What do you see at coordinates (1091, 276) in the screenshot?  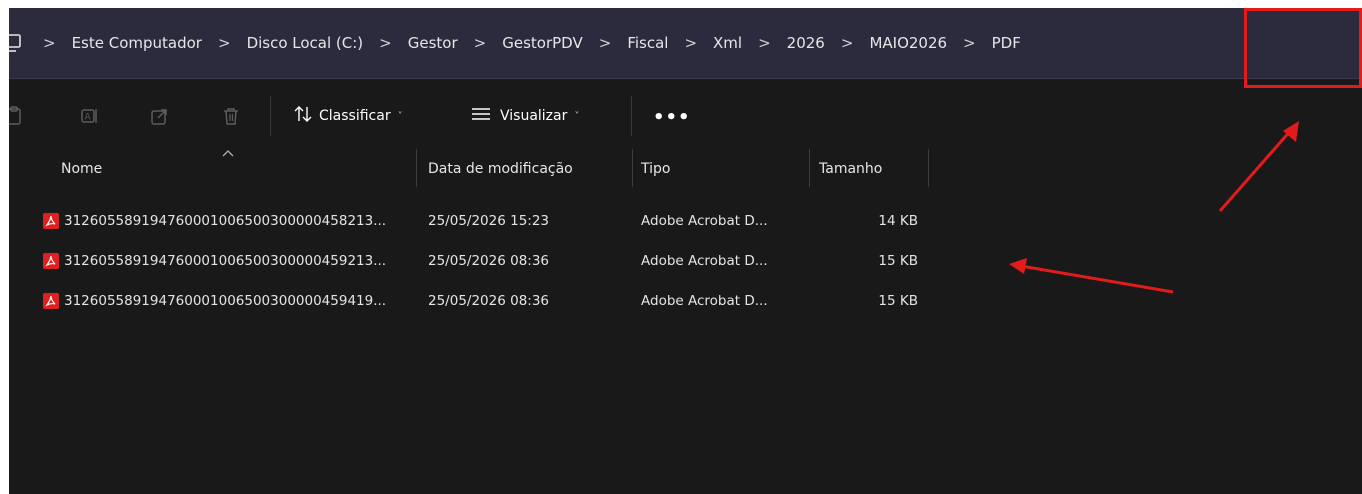 I see `annotation-arrow-left` at bounding box center [1091, 276].